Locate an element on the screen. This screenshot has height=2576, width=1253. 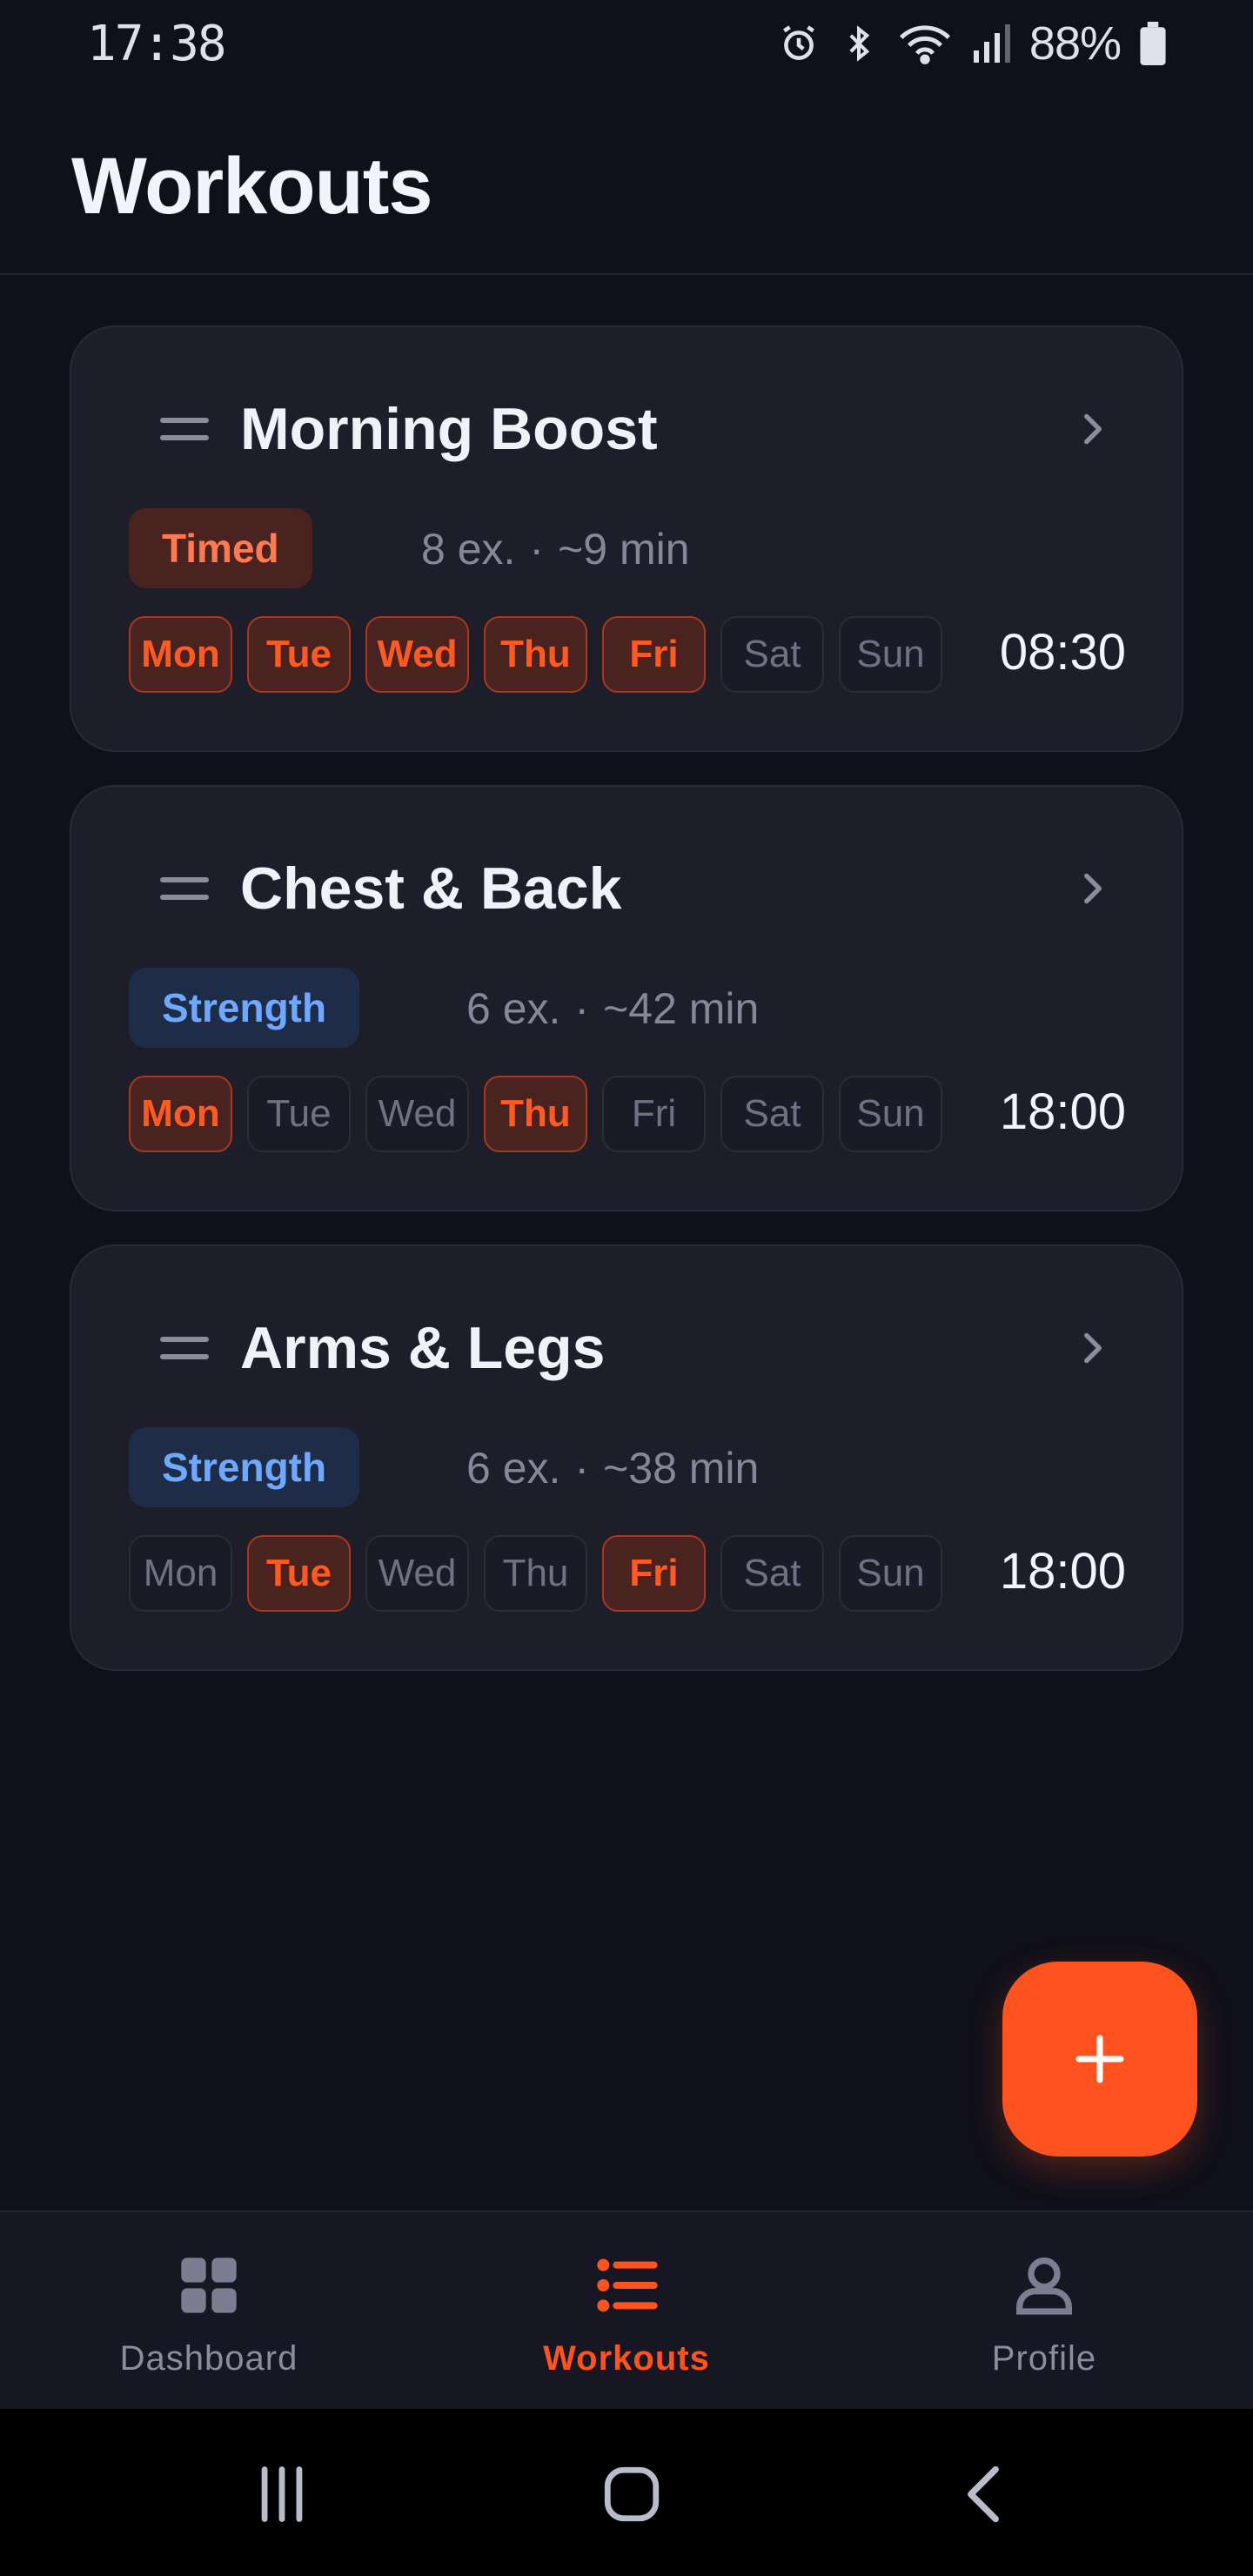
status-icons: 88% is located at coordinates (972, 43).